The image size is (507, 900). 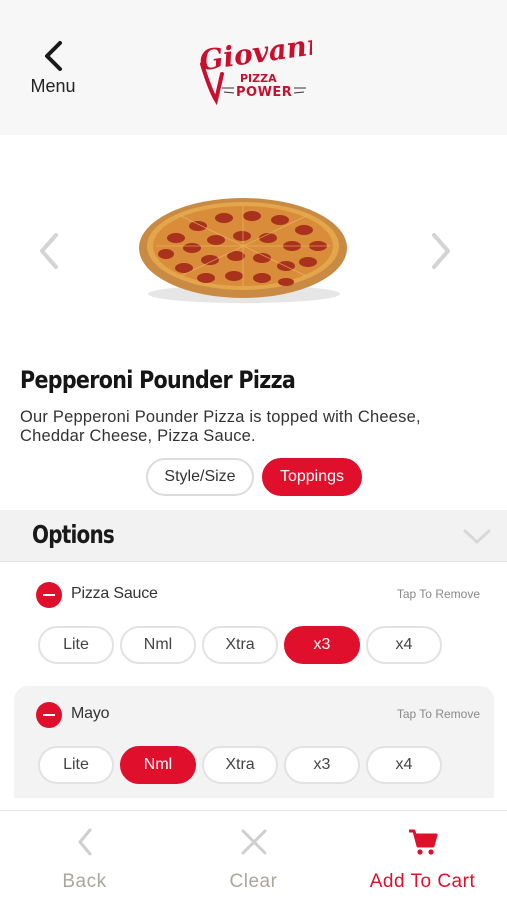 I want to click on menu-label: Menu, so click(x=53, y=86).